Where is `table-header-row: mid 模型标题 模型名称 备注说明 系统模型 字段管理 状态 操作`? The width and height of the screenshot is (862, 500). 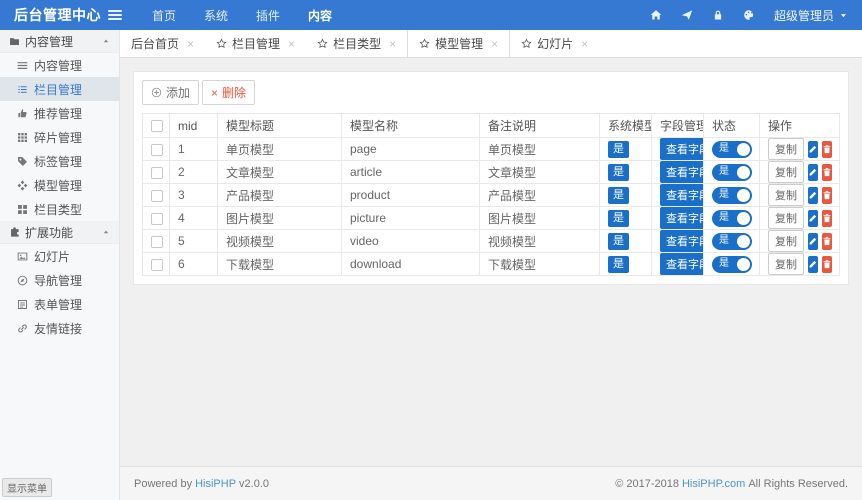
table-header-row: mid 模型标题 模型名称 备注说明 系统模型 字段管理 状态 操作 is located at coordinates (491, 125).